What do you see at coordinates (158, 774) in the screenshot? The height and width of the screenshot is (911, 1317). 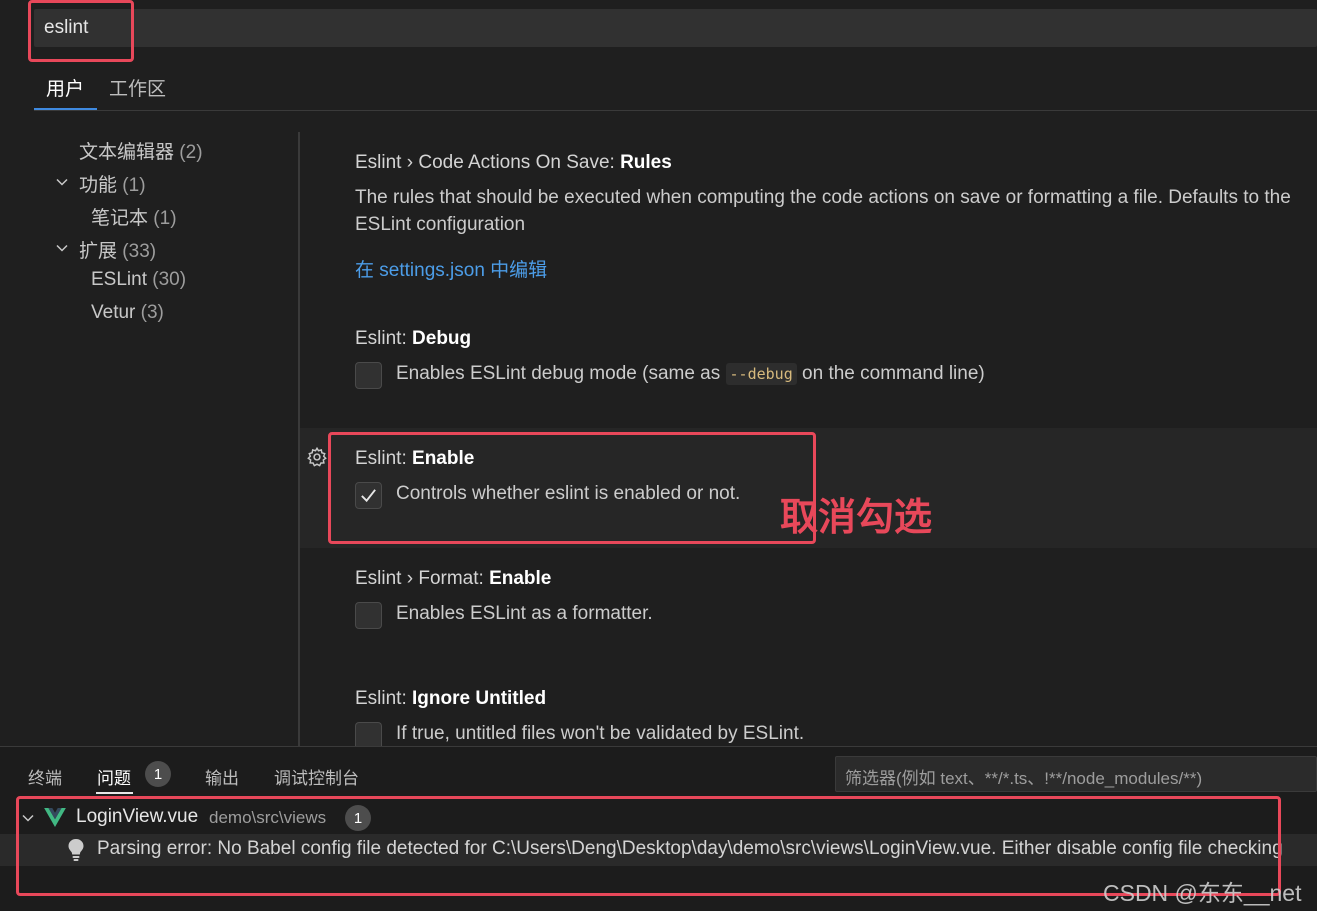 I see `problems-count-badge: 1` at bounding box center [158, 774].